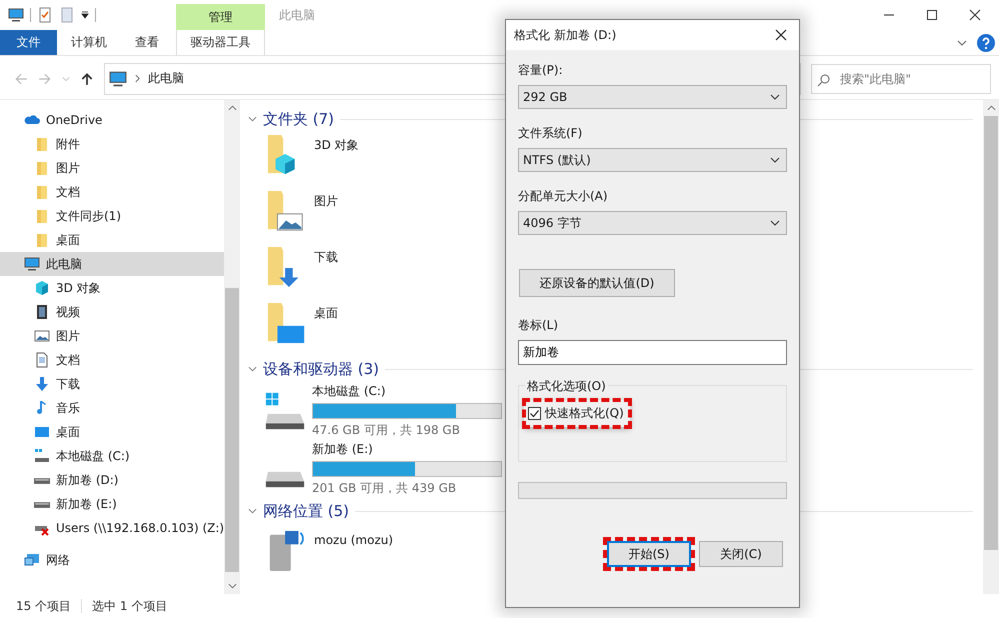  I want to click on window-title: 此电脑, so click(297, 15).